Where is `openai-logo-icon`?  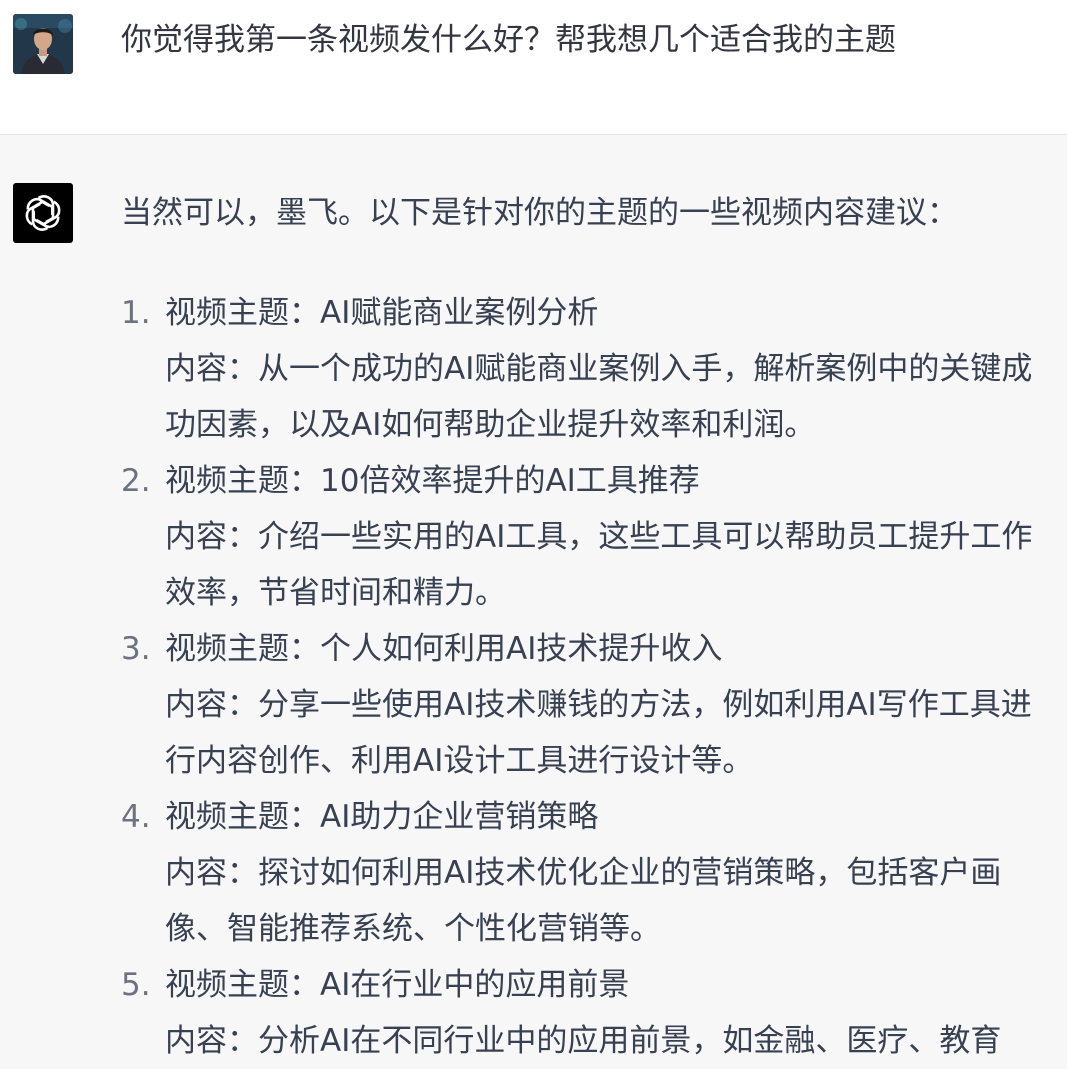
openai-logo-icon is located at coordinates (43, 213).